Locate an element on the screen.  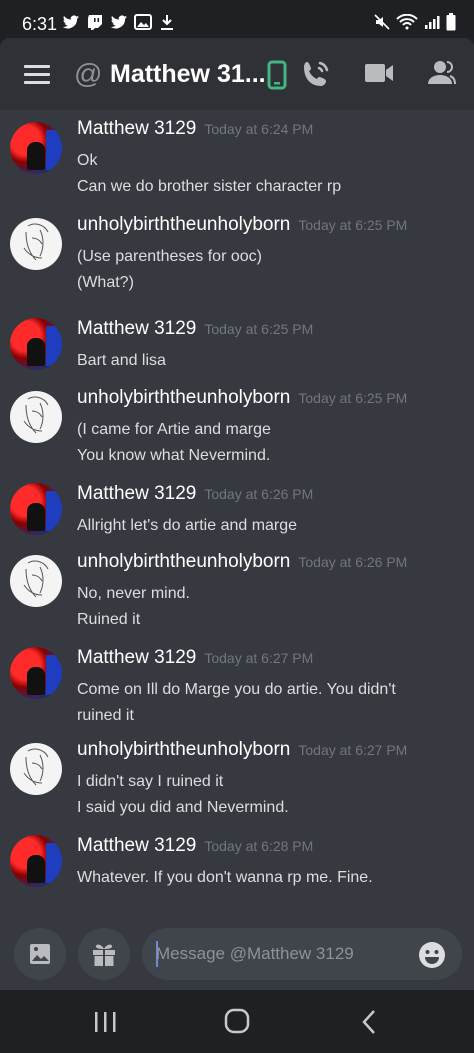
message-header: unholybirththeunholyborn Today at 6:27 PM is located at coordinates (242, 750).